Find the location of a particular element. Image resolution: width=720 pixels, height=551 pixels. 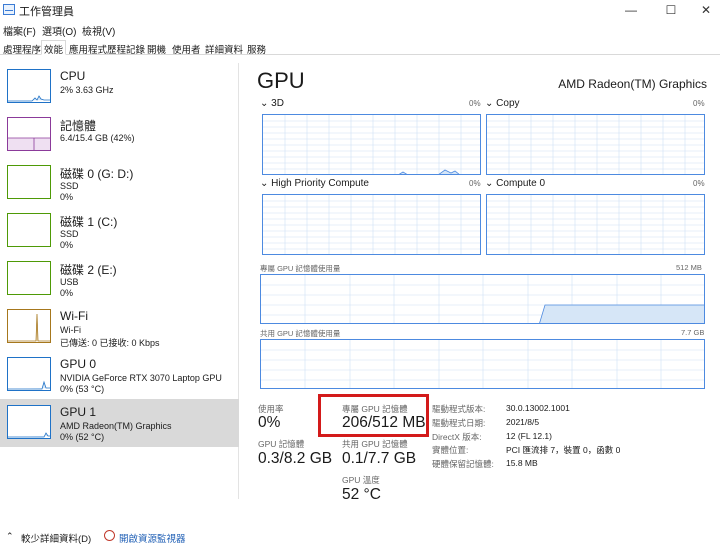

tab-details: 詳細資料 is located at coordinates (224, 48).